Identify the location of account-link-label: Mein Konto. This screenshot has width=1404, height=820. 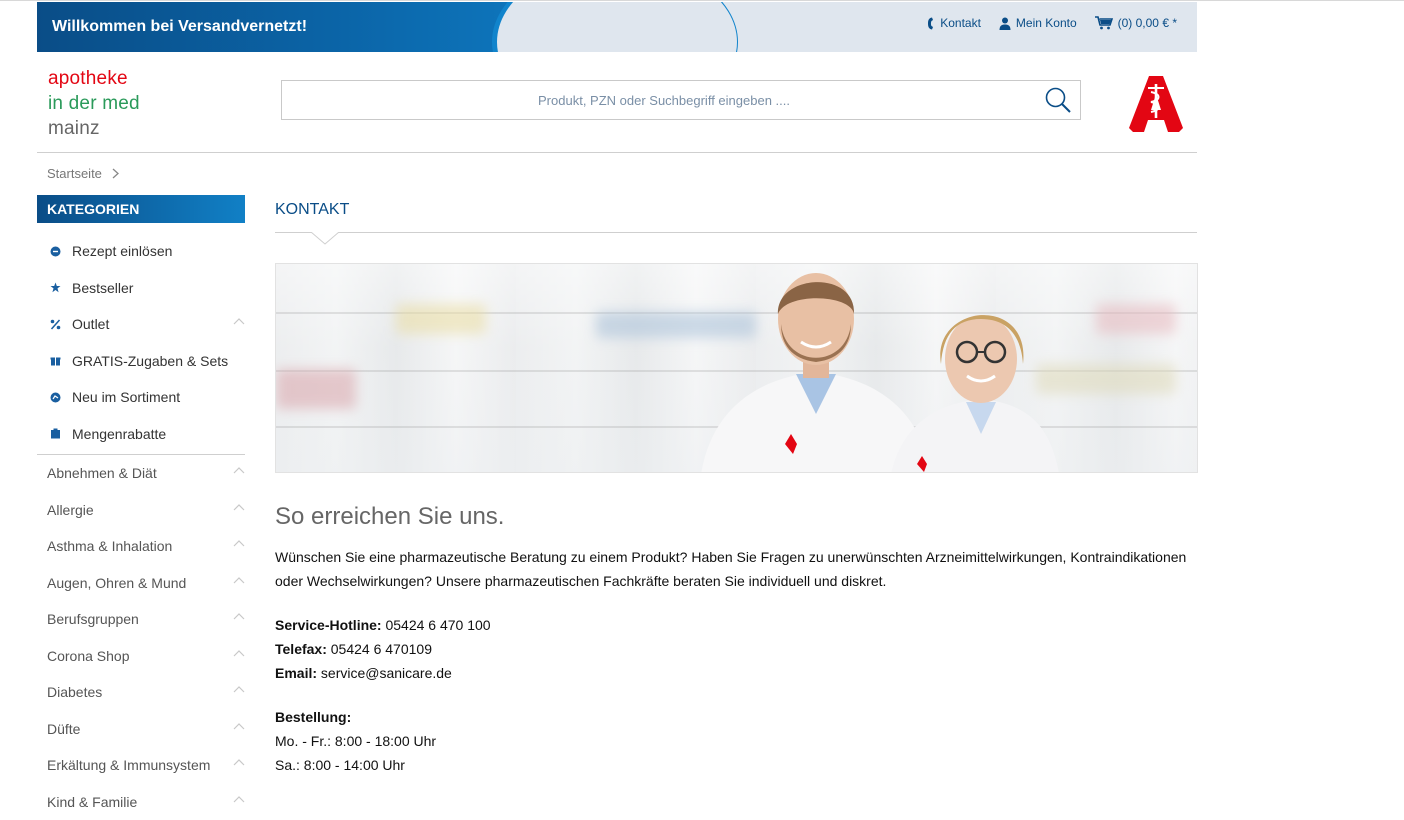
(1046, 23).